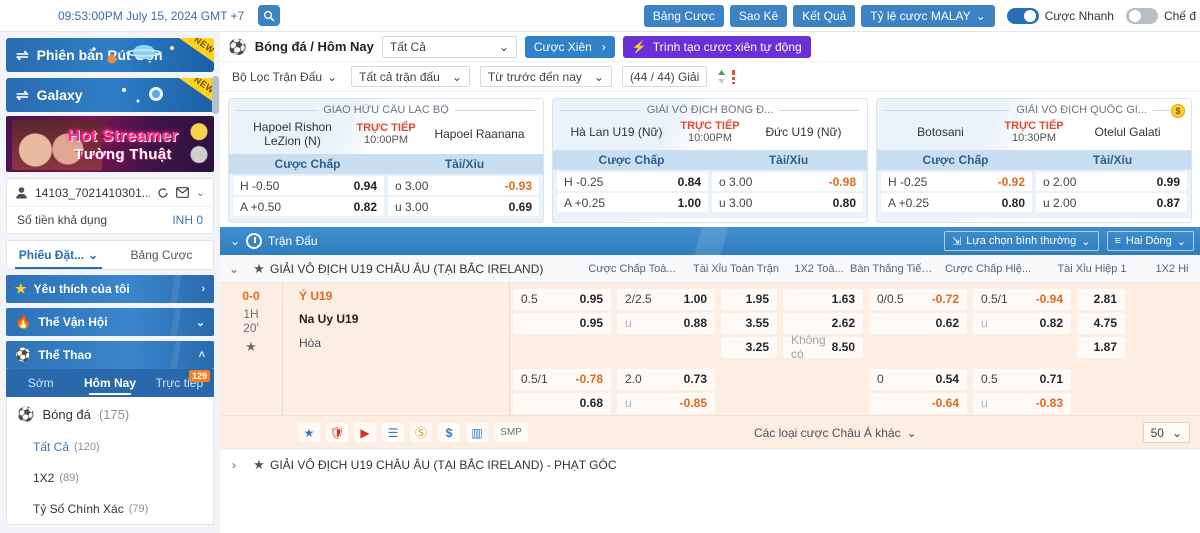  What do you see at coordinates (110, 322) in the screenshot?
I see `sidebar-item-olympics: 🔥 Thế Vận Hội ⌄` at bounding box center [110, 322].